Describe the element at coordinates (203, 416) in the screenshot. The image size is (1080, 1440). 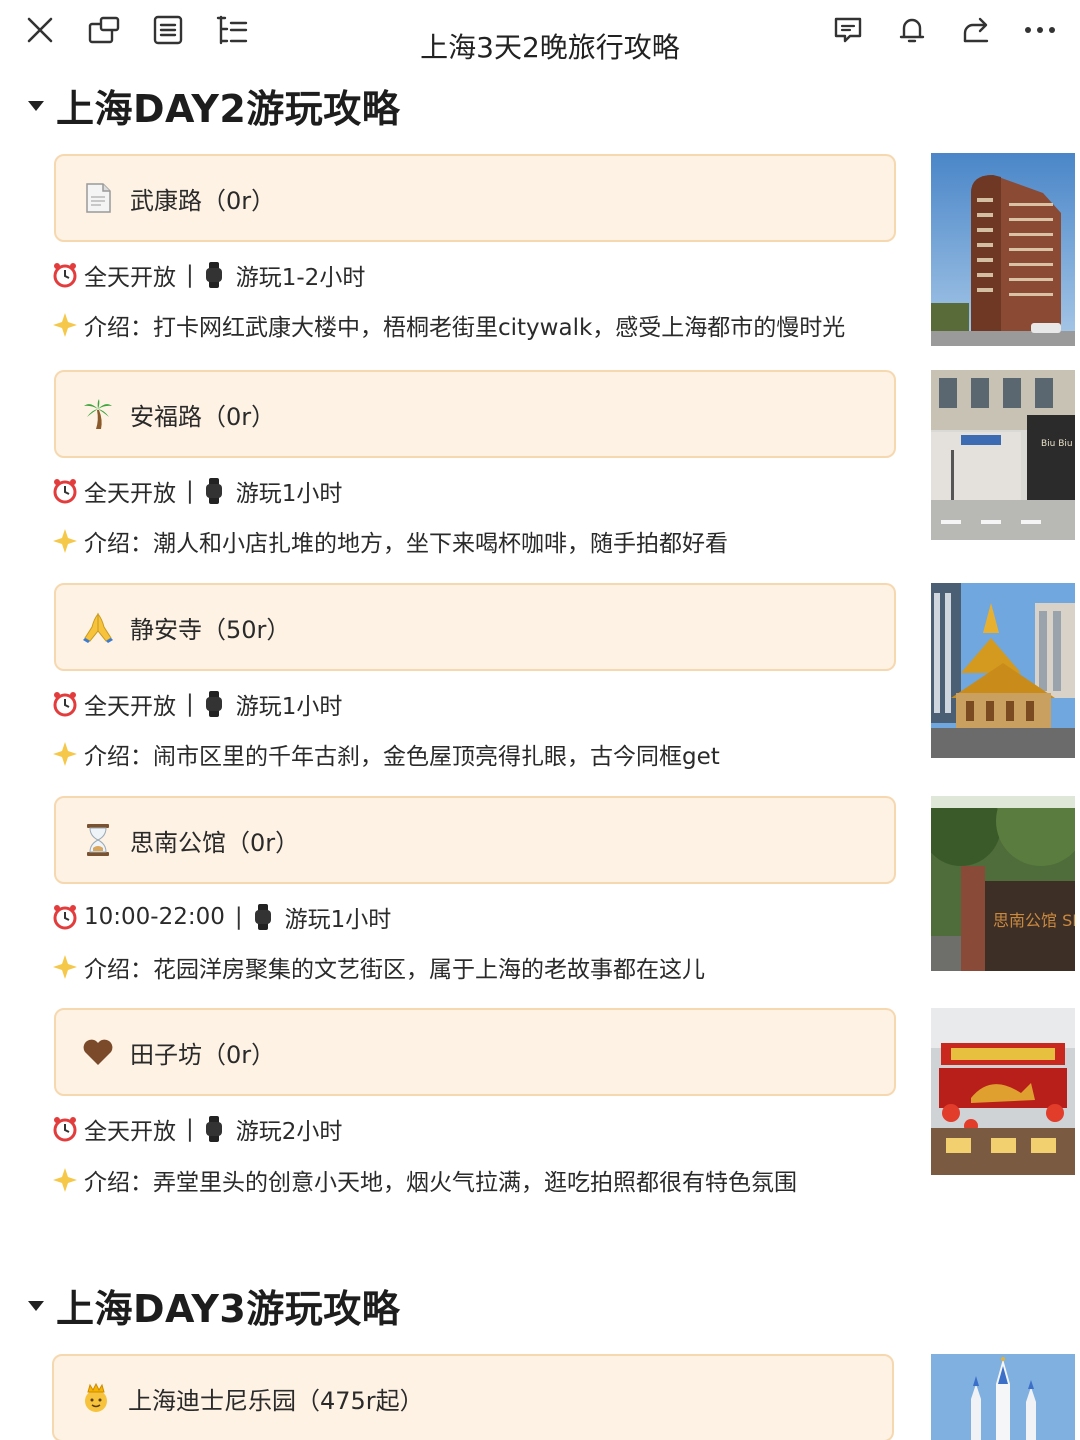
I see `spot-name: 安福路（0r）` at that location.